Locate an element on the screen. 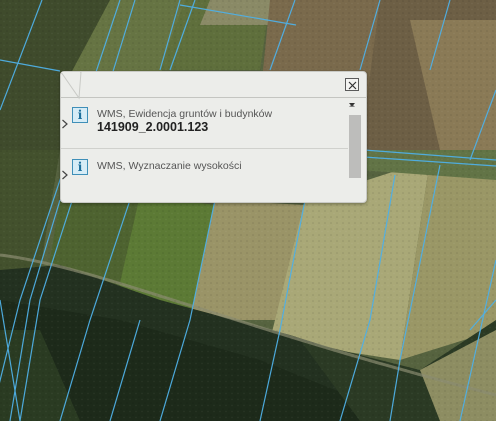  item-title: WMS, Ewidencja gruntów i budynków is located at coordinates (185, 114).